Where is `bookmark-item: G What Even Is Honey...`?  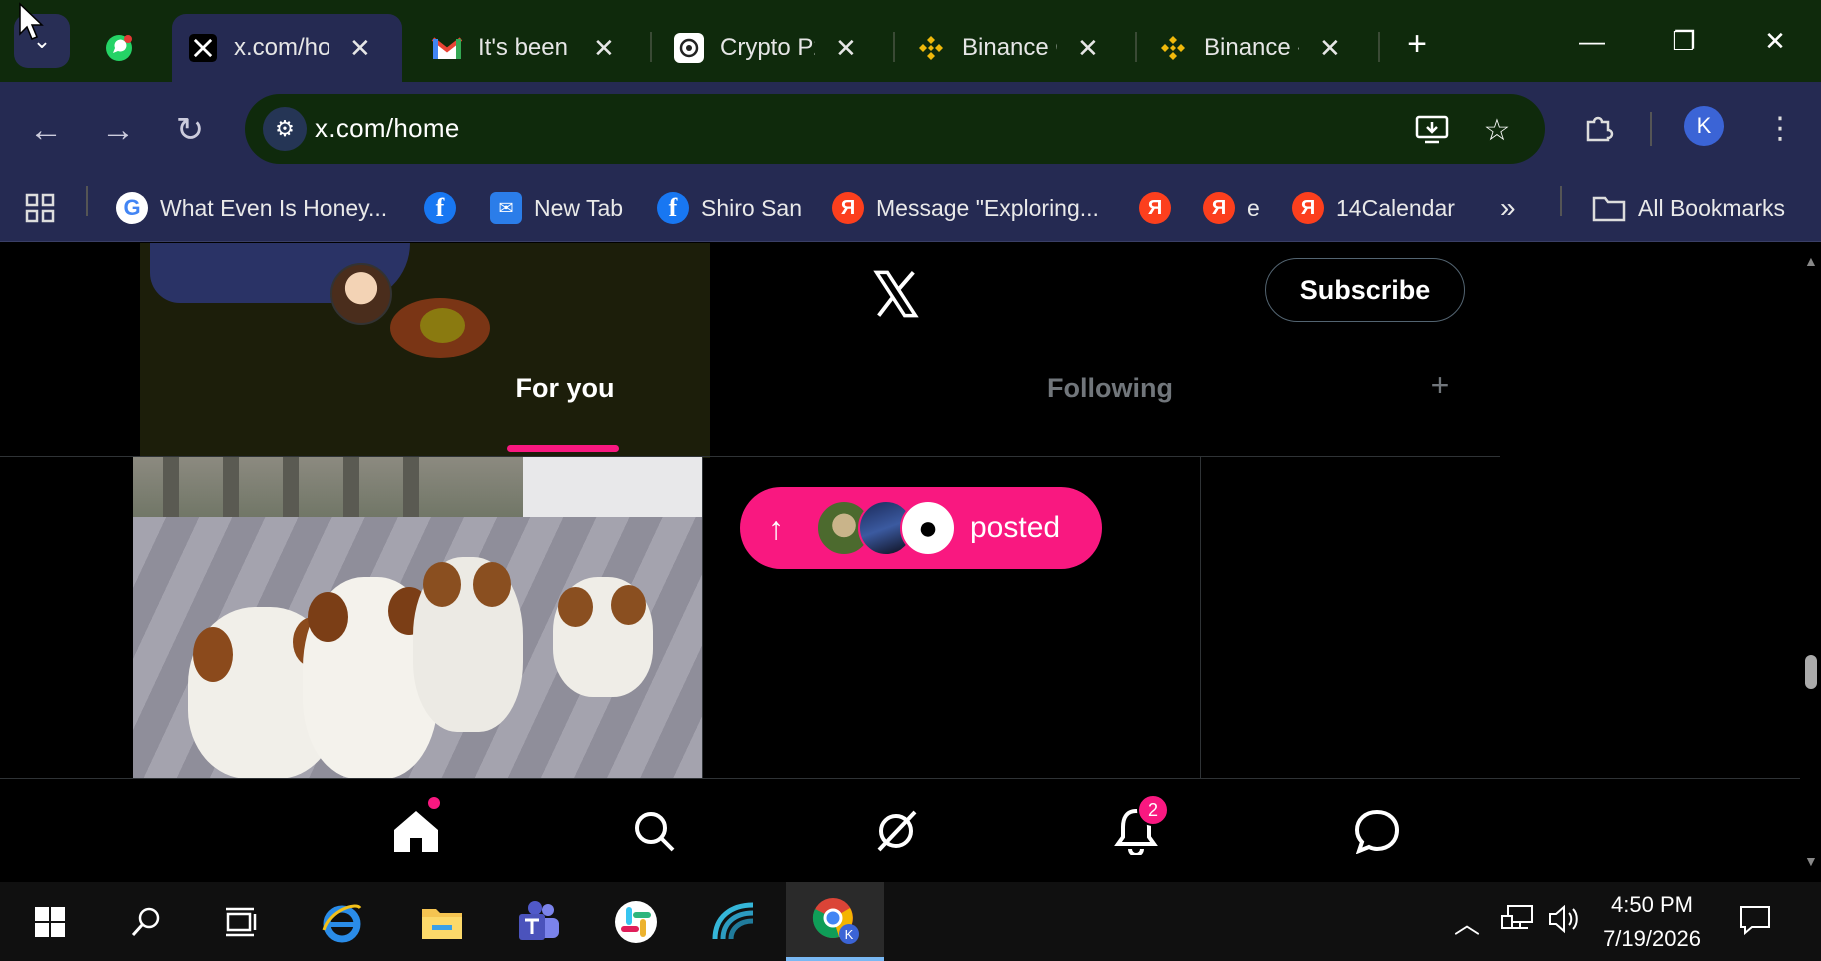
bookmark-item: G What Even Is Honey... is located at coordinates (251, 208).